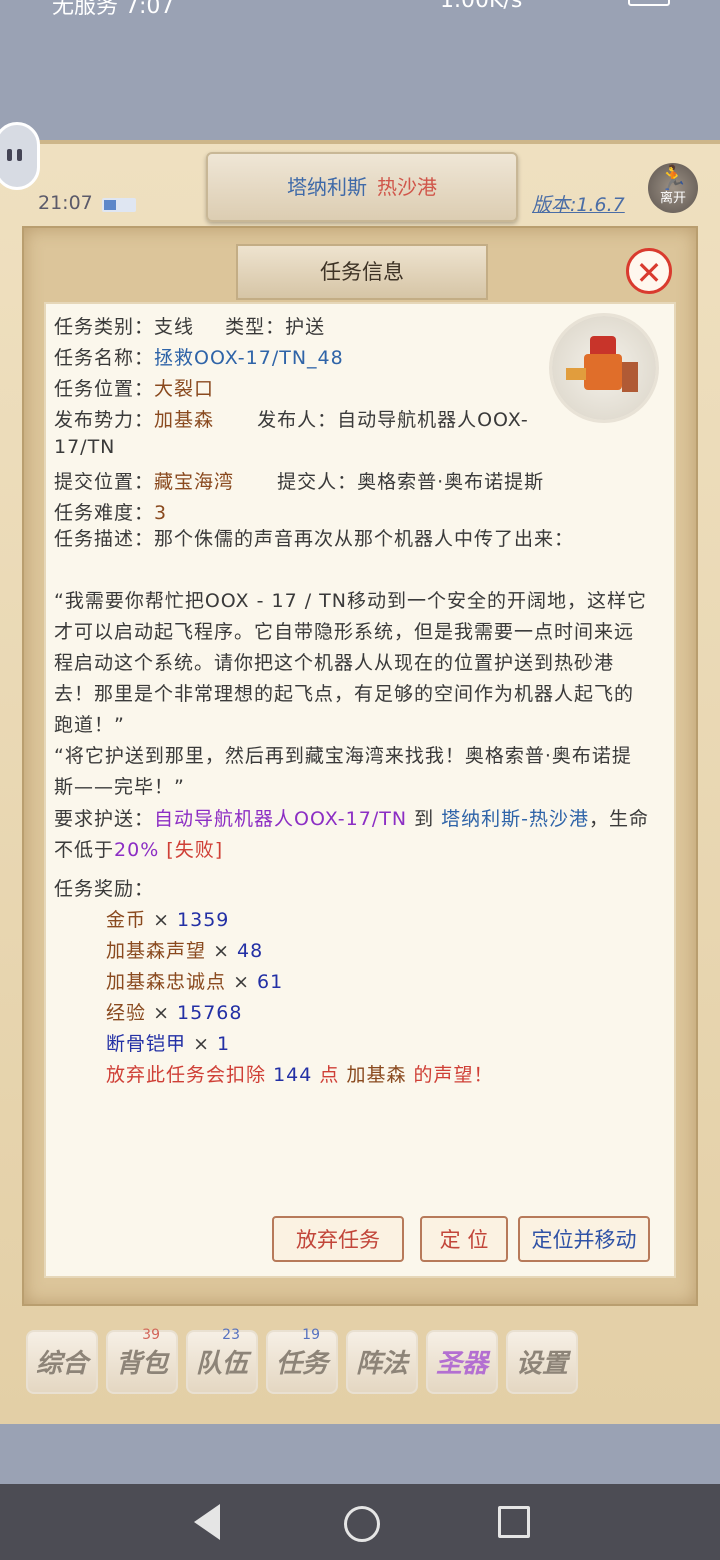  Describe the element at coordinates (113, 9) in the screenshot. I see `status-left-text: 无服务 7:07` at that location.